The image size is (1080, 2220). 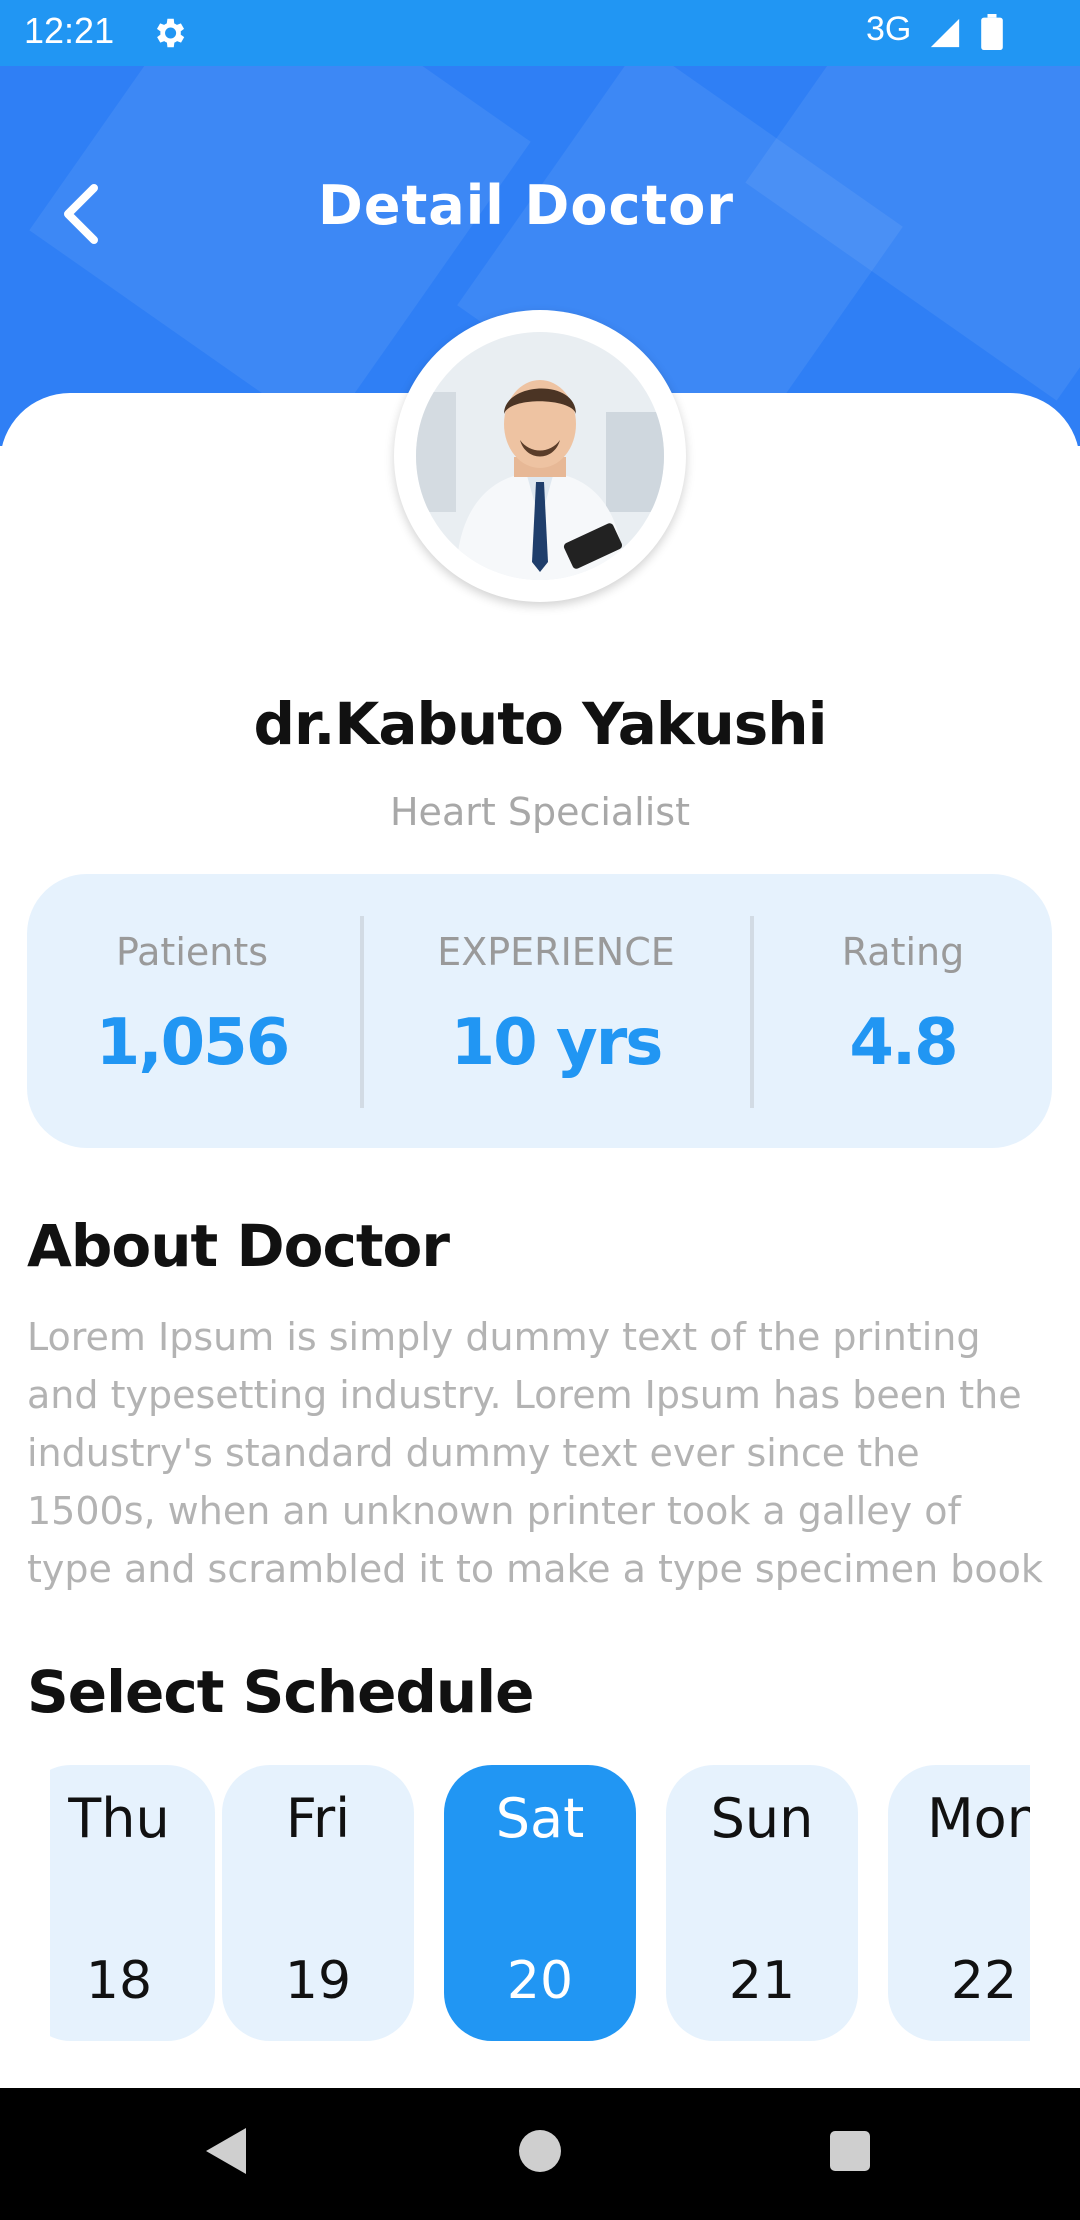 What do you see at coordinates (945, 33) in the screenshot?
I see `signal-icon` at bounding box center [945, 33].